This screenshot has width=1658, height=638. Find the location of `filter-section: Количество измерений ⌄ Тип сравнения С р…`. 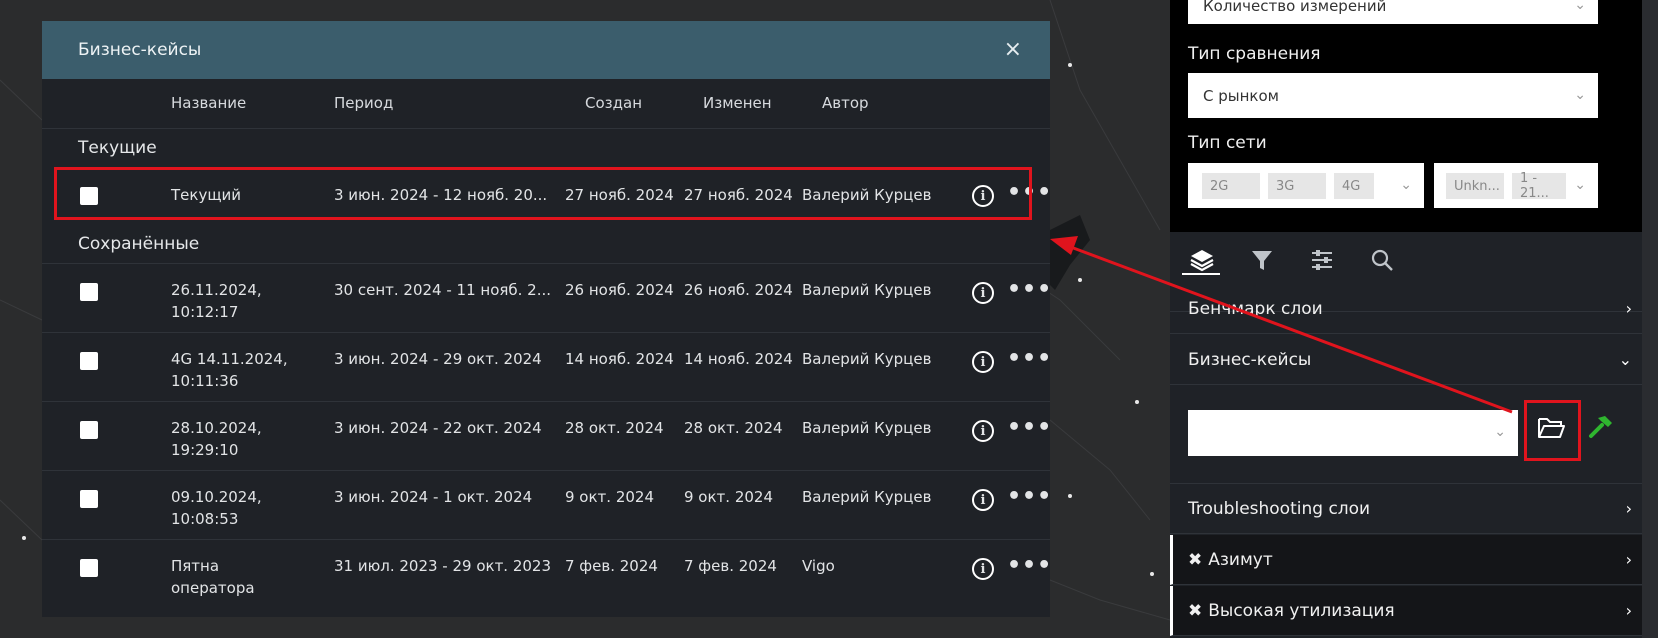

filter-section: Количество измерений ⌄ Тип сравнения С р… is located at coordinates (1406, 116).